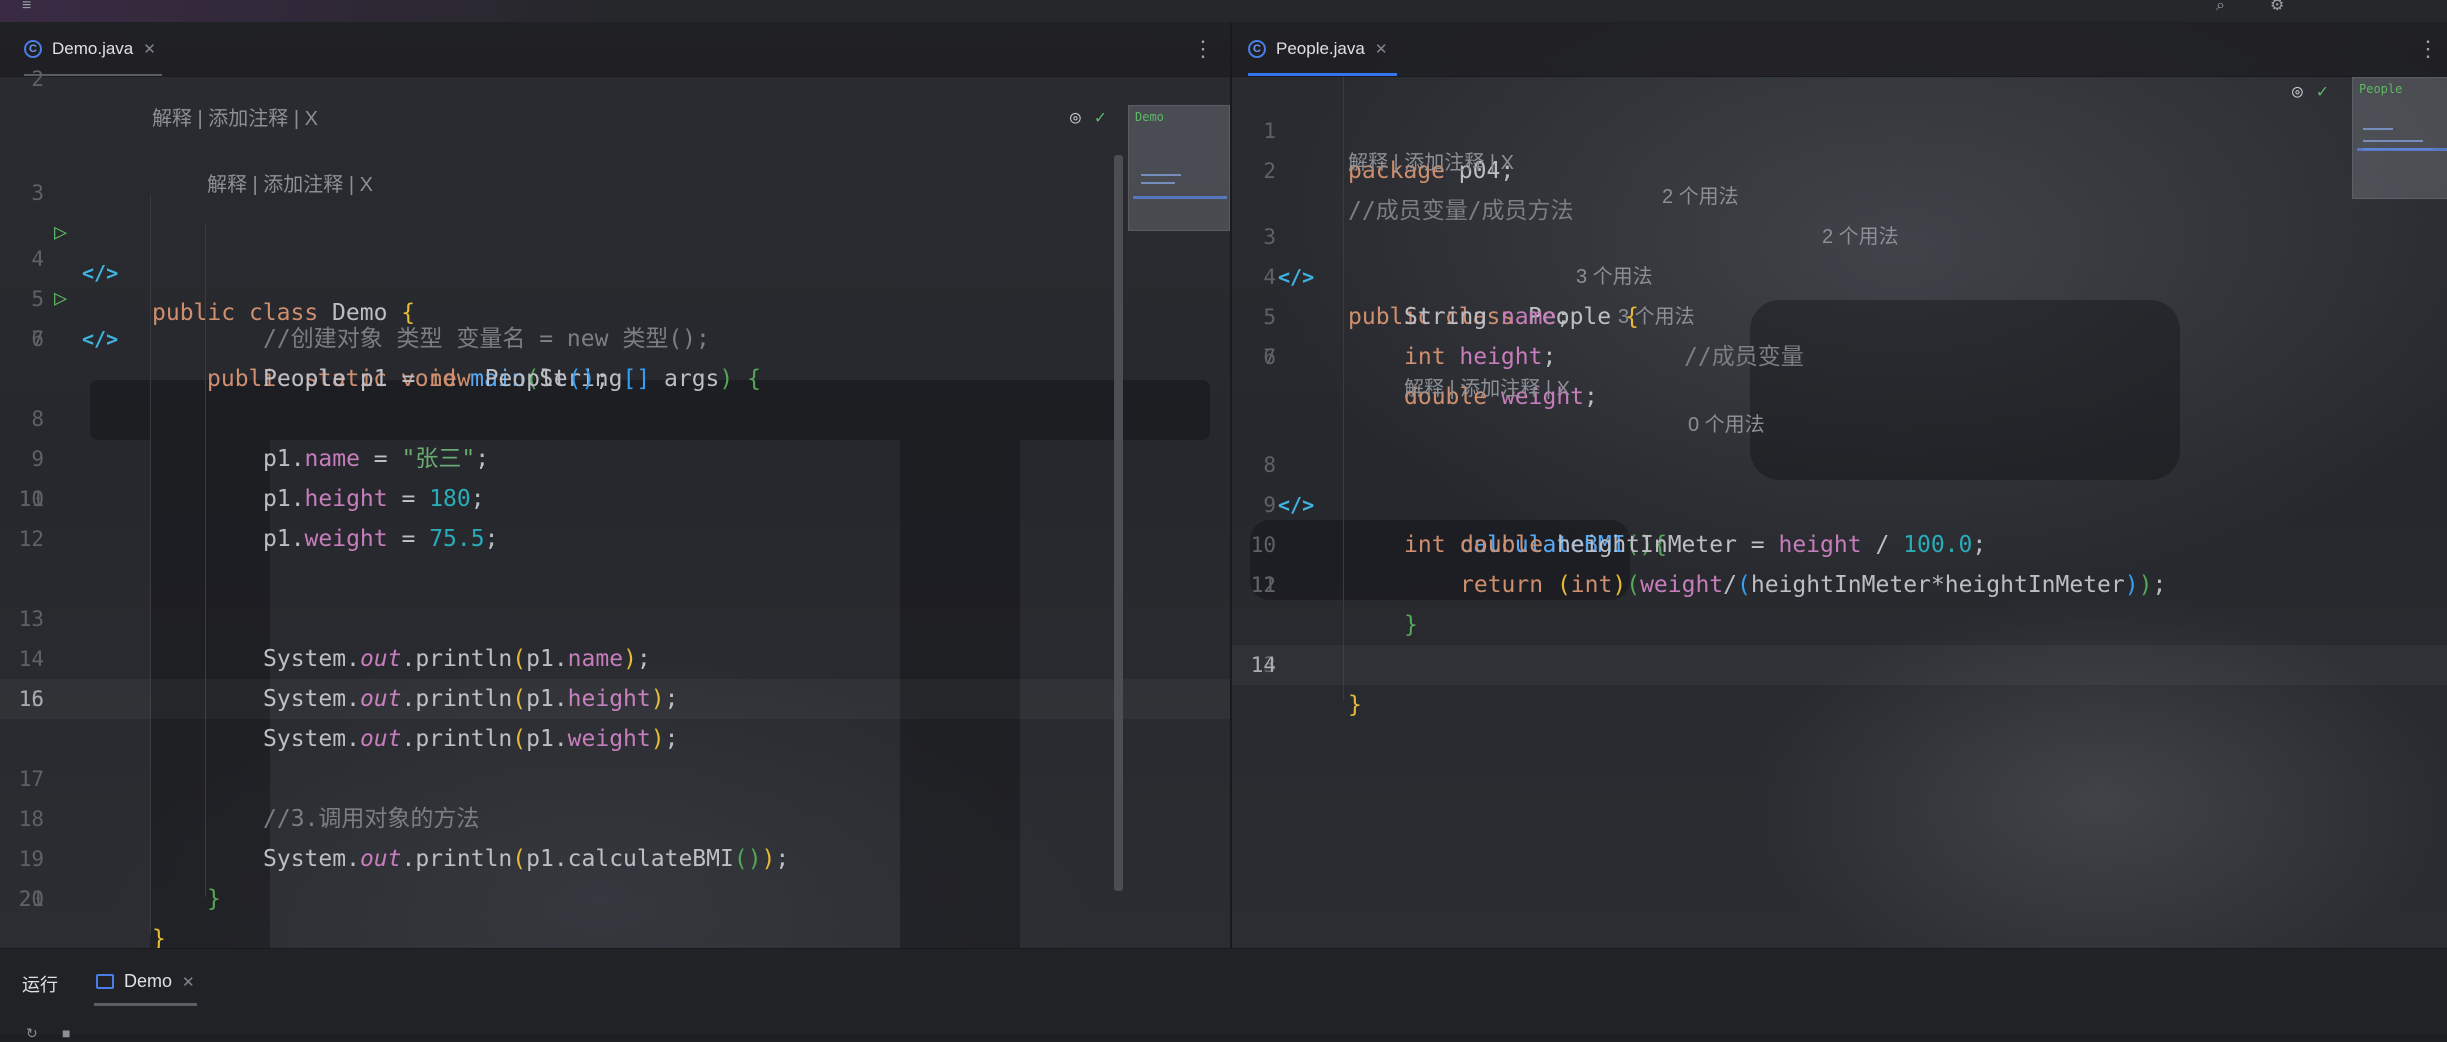 The height and width of the screenshot is (1042, 2447). What do you see at coordinates (93, 48) in the screenshot?
I see `tab-label: Demo.java` at bounding box center [93, 48].